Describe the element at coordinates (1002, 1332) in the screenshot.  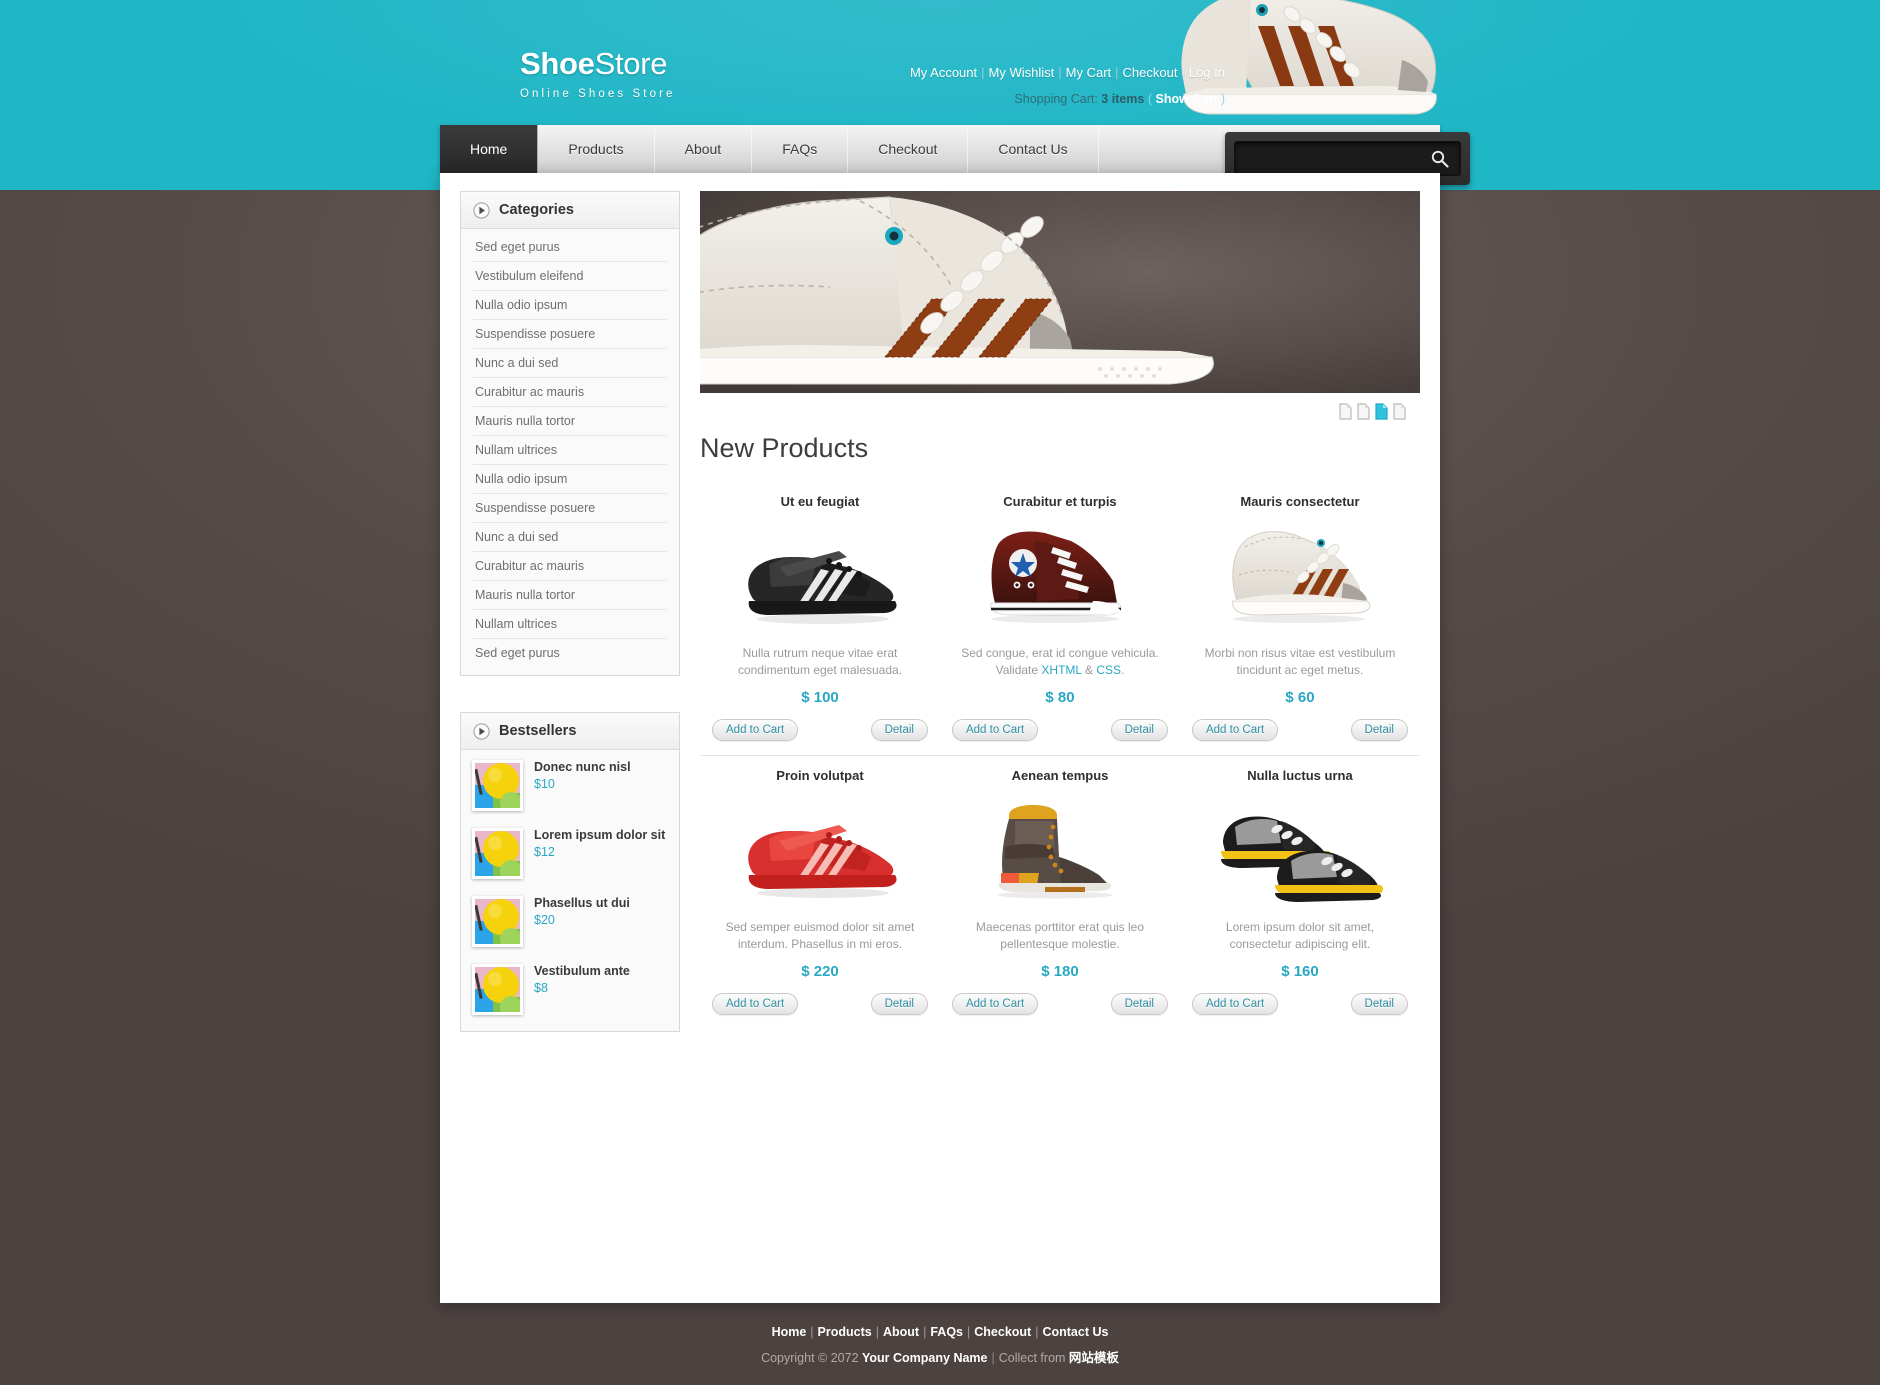
I see `footer-link-checkout: Checkout` at that location.